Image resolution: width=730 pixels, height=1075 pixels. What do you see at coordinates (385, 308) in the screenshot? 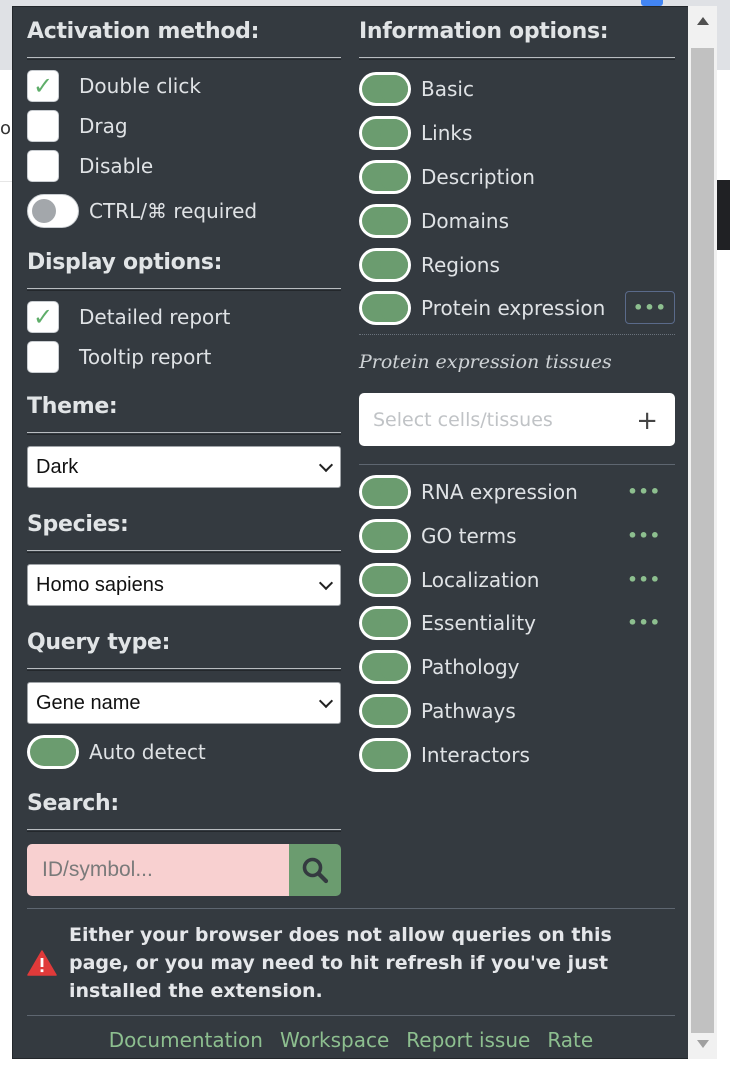
I see `info-protein-expression-toggle` at bounding box center [385, 308].